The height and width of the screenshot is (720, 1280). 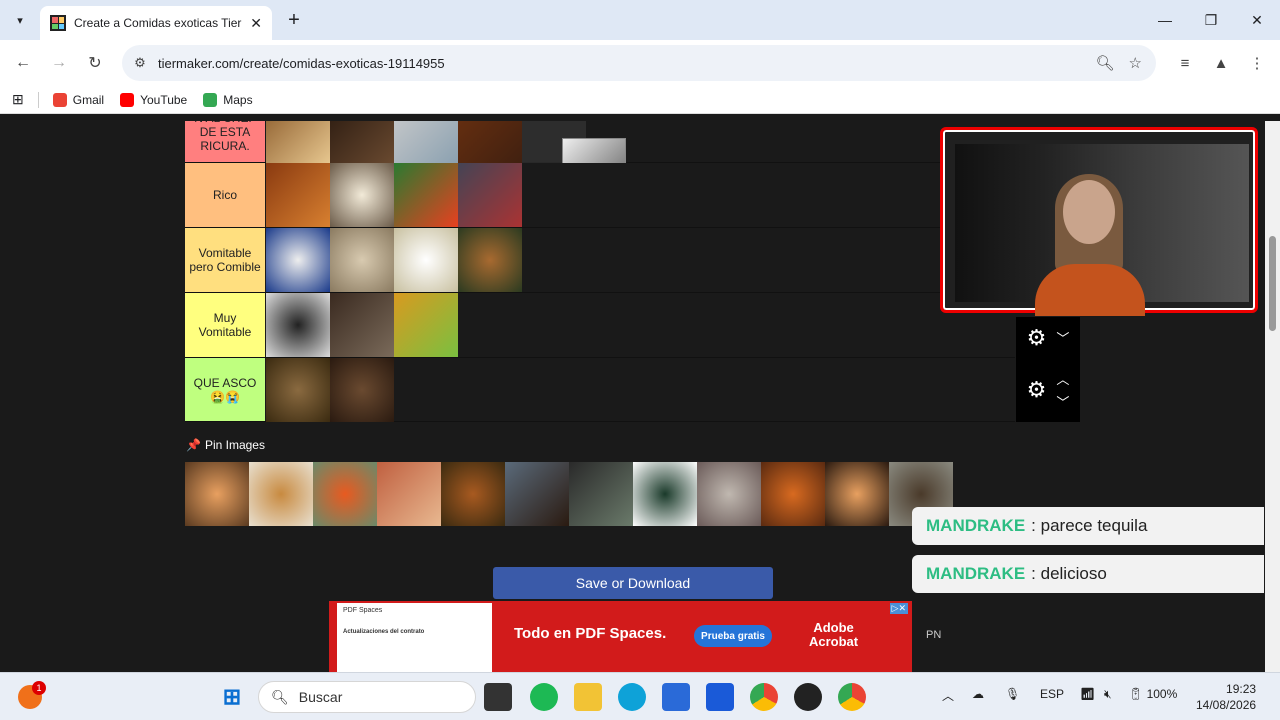 I want to click on ad-brand-line2: Acrobat, so click(x=834, y=641).